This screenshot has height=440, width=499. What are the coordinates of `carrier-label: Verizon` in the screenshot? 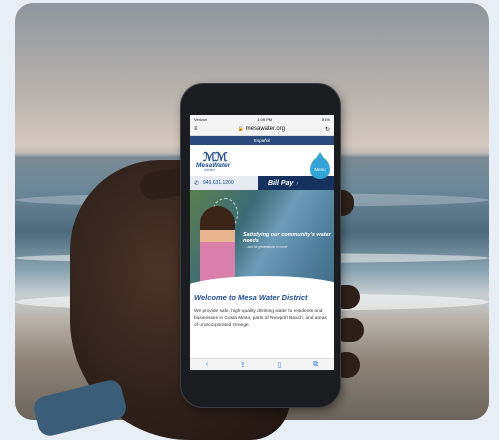 It's located at (201, 119).